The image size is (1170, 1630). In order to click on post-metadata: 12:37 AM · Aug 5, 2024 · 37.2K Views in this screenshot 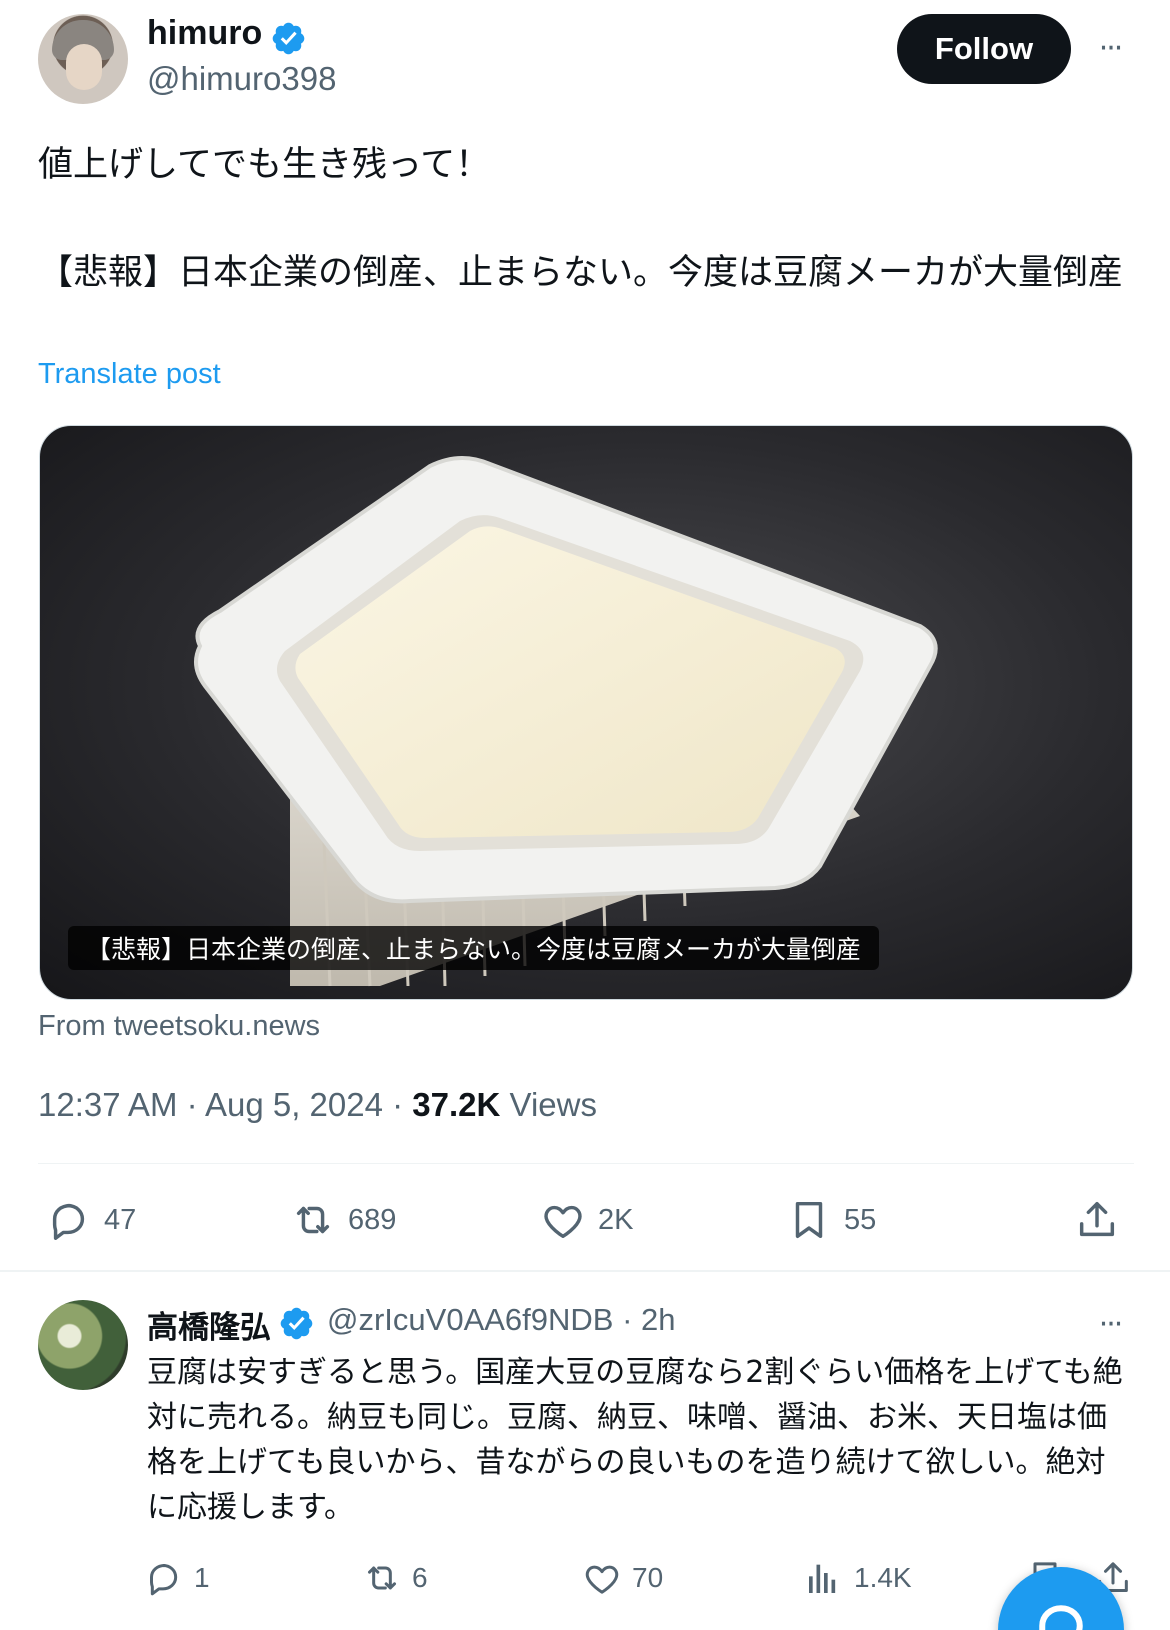, I will do `click(317, 1105)`.